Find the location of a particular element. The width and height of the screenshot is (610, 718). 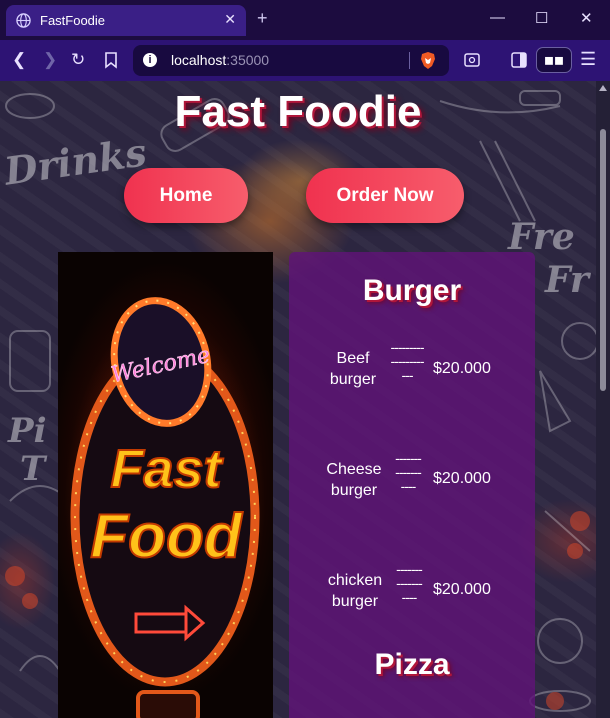

item-name: Cheese burger is located at coordinates (354, 480).